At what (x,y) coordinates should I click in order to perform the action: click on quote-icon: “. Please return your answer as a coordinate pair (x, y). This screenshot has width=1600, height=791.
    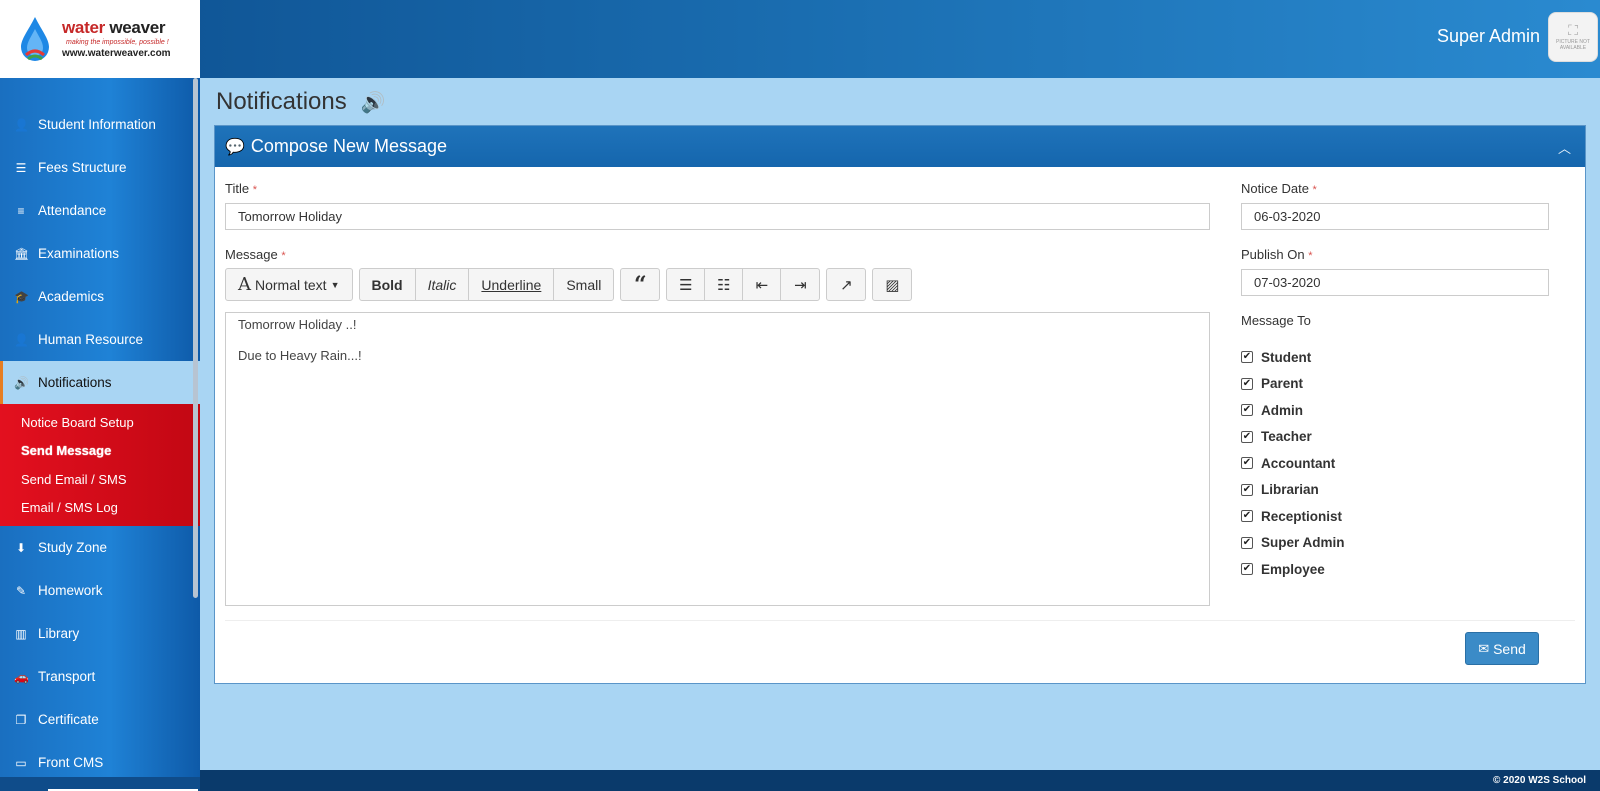
    Looking at the image, I should click on (640, 284).